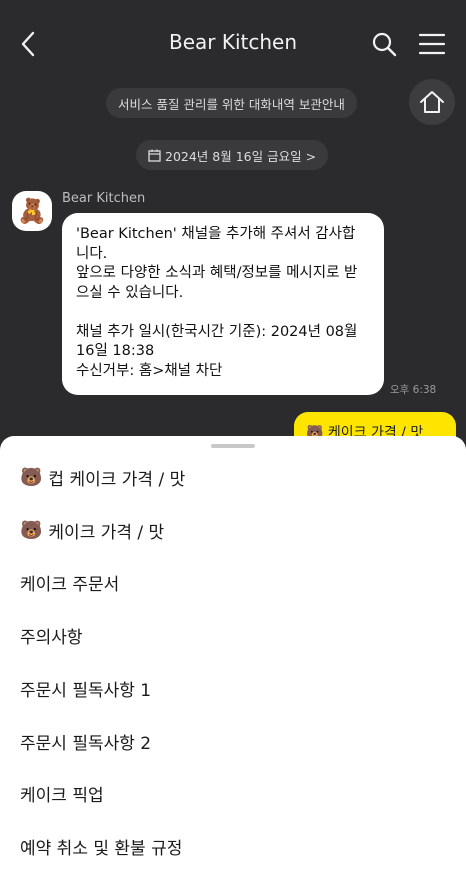 This screenshot has width=466, height=878. What do you see at coordinates (62, 795) in the screenshot?
I see `menu-item-label: 케이크 픽업` at bounding box center [62, 795].